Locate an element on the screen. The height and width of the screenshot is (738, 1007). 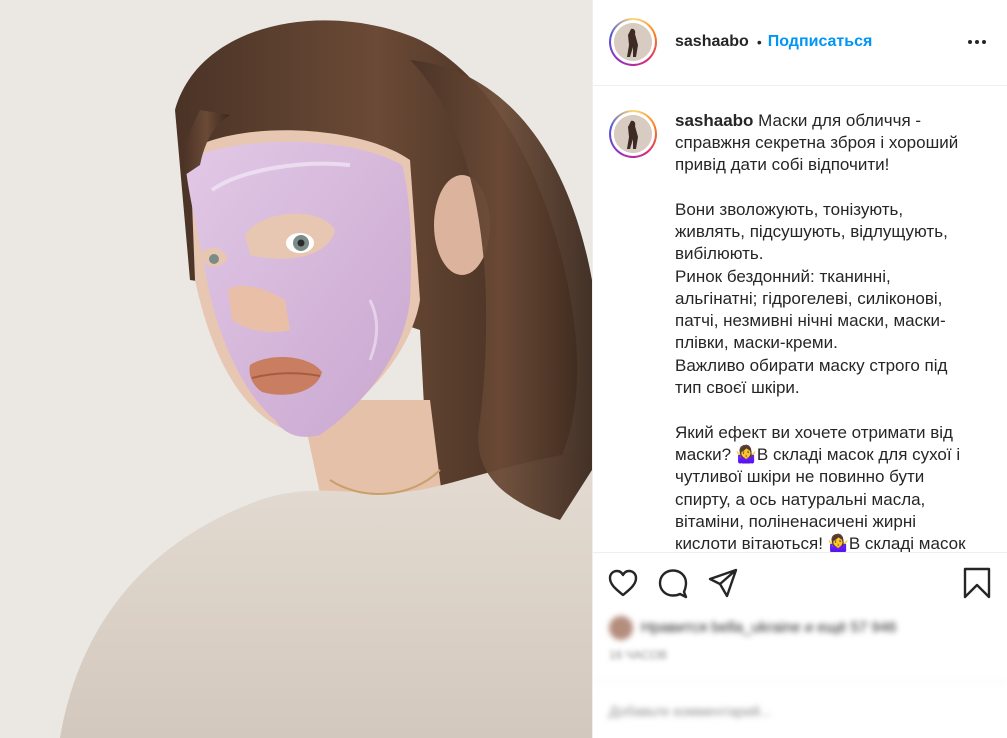
comment-icon is located at coordinates (673, 583).